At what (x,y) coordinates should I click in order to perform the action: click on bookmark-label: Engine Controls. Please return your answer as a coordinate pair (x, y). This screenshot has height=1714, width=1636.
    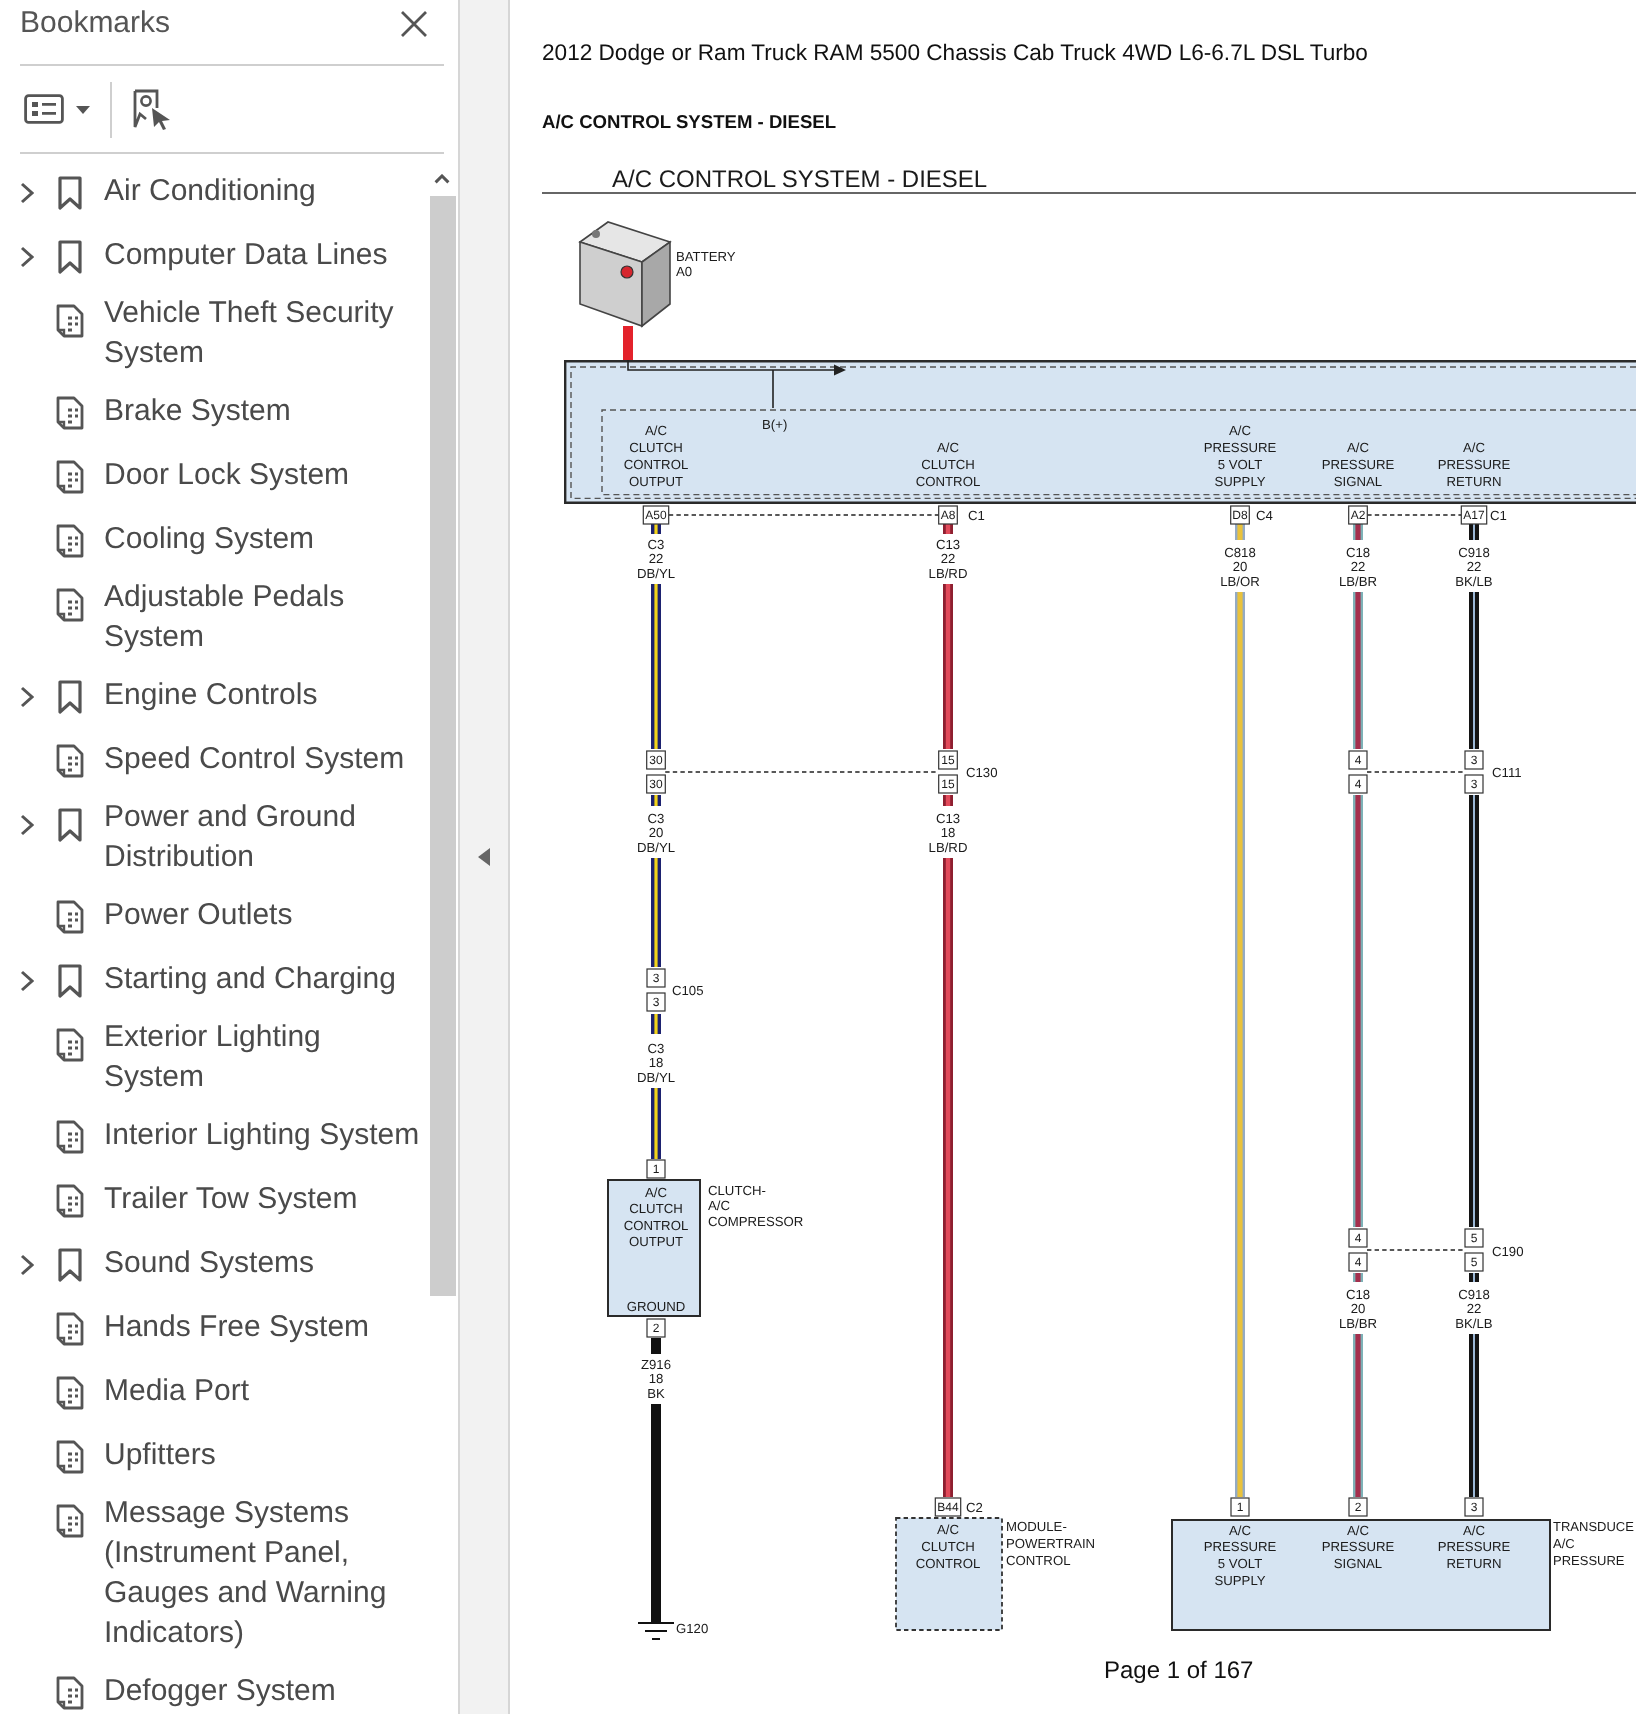
    Looking at the image, I should click on (211, 696).